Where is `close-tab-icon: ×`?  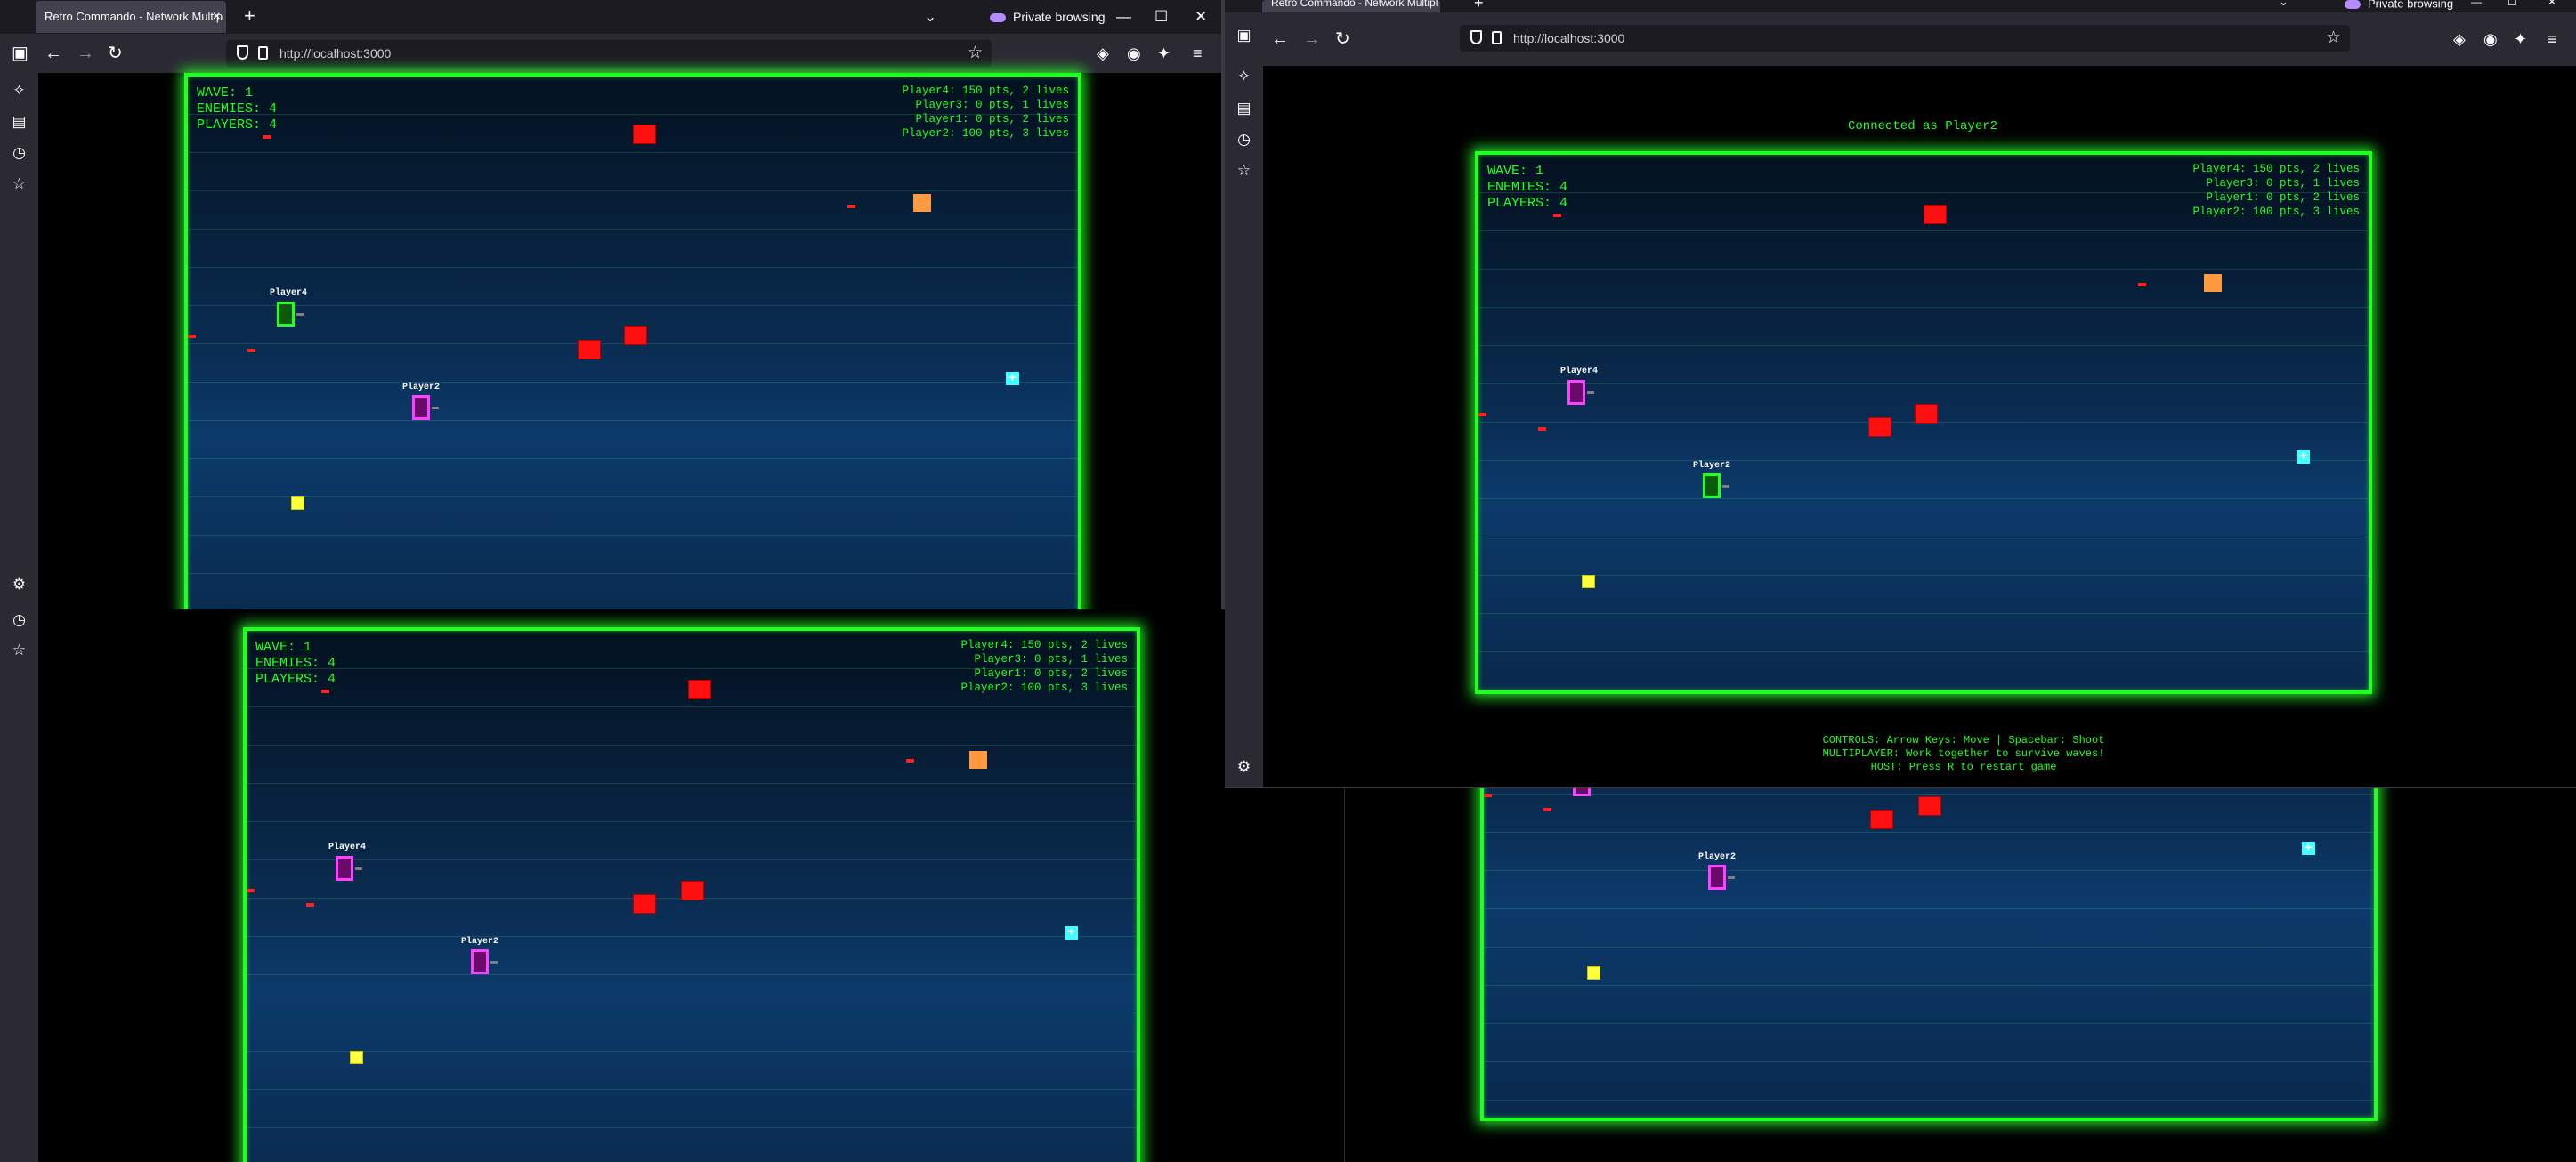 close-tab-icon: × is located at coordinates (217, 17).